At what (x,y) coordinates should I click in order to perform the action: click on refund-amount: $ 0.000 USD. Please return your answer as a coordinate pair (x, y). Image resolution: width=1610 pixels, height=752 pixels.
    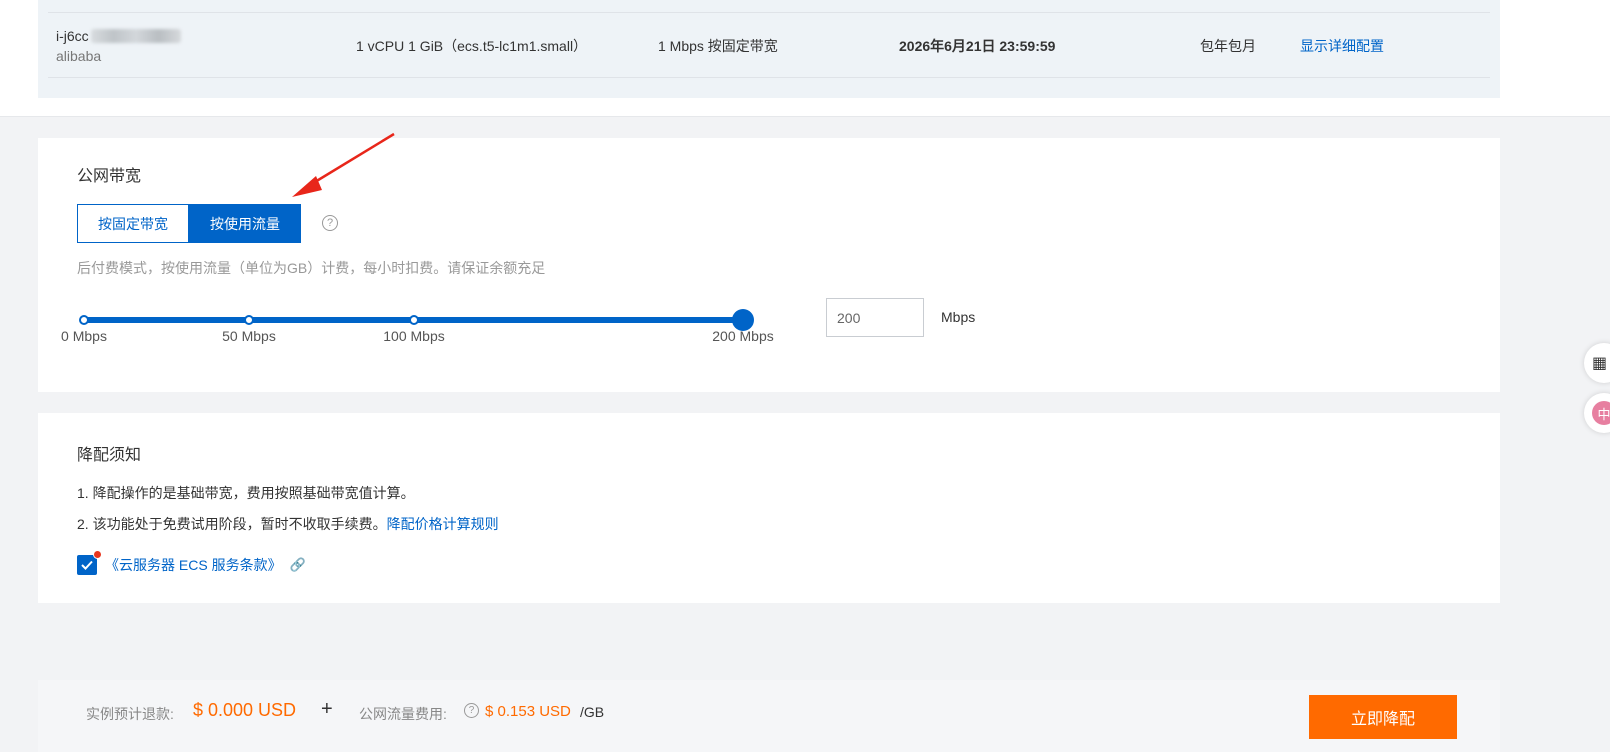
    Looking at the image, I should click on (245, 710).